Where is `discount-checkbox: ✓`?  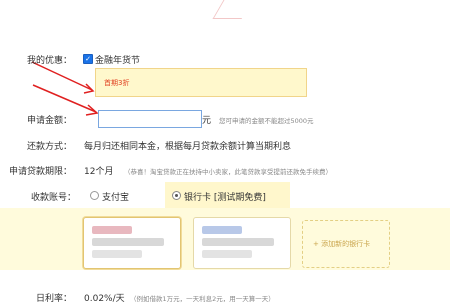
discount-checkbox: ✓ is located at coordinates (88, 59).